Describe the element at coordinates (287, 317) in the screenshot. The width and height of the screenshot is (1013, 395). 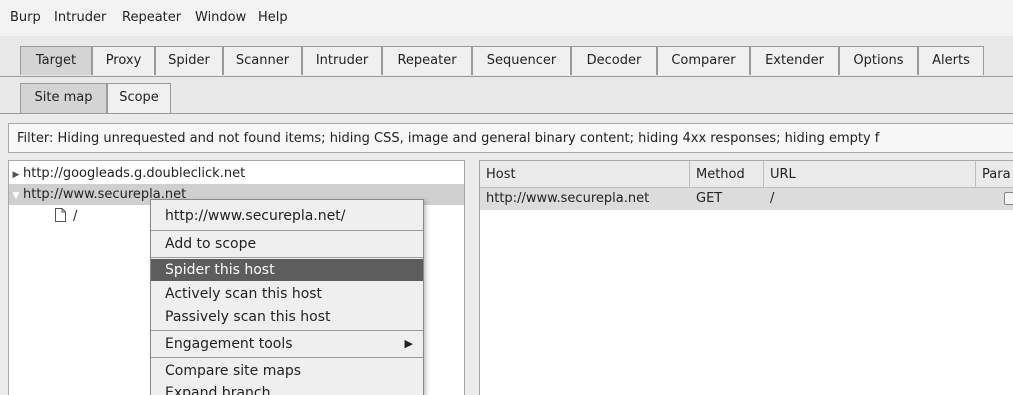
I see `menu-item-passively-scan: Passively scan this host` at that location.